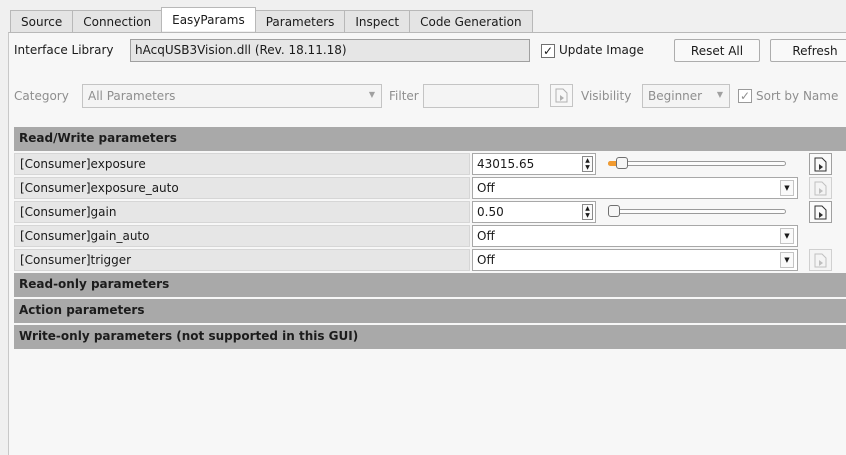 This screenshot has height=455, width=846. I want to click on param-row-exposure: [Consumer]exposure 43015.65 ▲ ▼, so click(430, 164).